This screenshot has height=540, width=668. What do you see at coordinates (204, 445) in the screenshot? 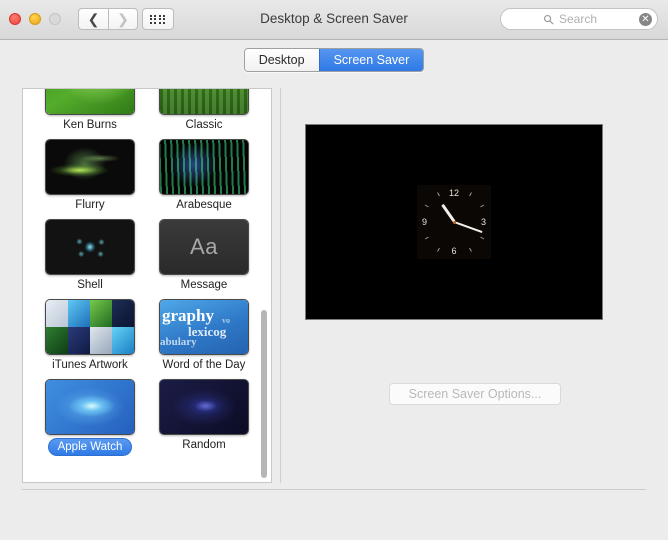
I see `screensaver-label: Random` at bounding box center [204, 445].